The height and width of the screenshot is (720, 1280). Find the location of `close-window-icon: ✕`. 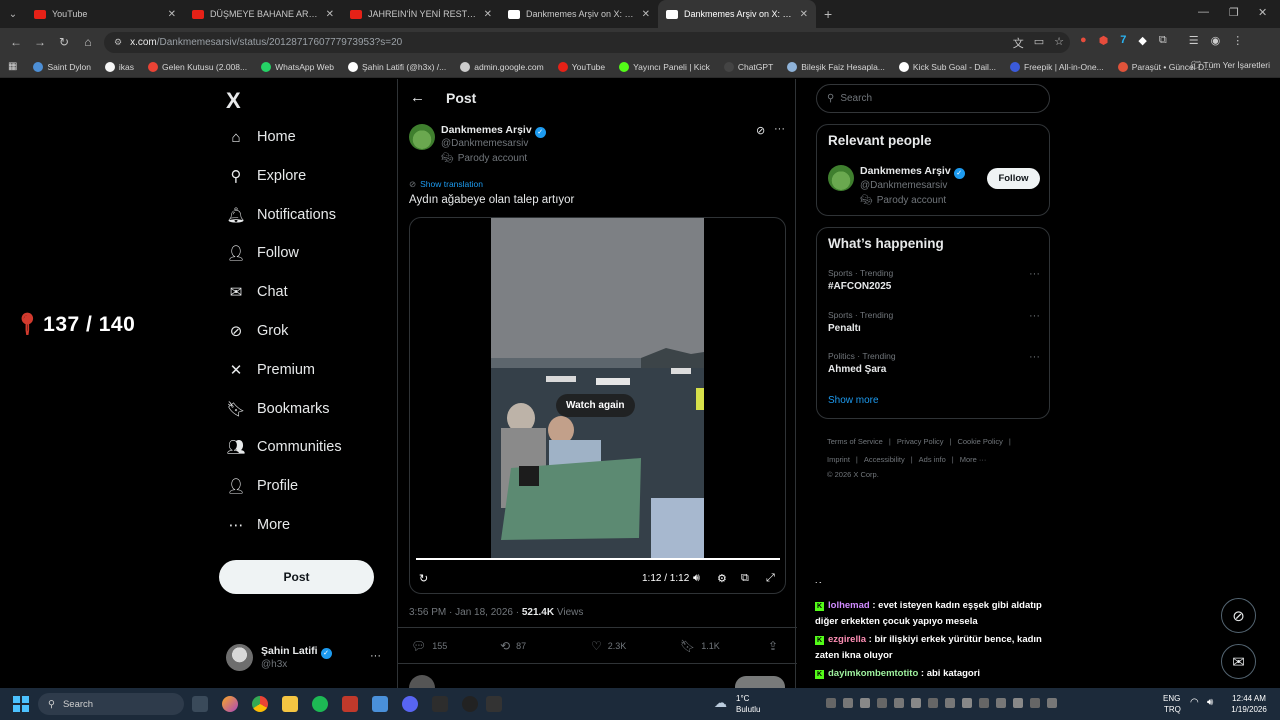

close-window-icon: ✕ is located at coordinates (1262, 12).